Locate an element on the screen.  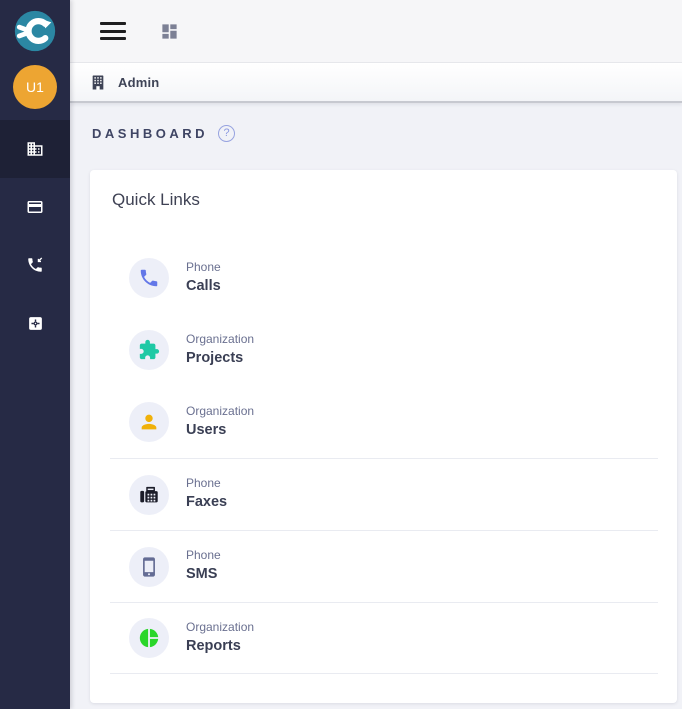
settings-box-icon is located at coordinates (35, 323).